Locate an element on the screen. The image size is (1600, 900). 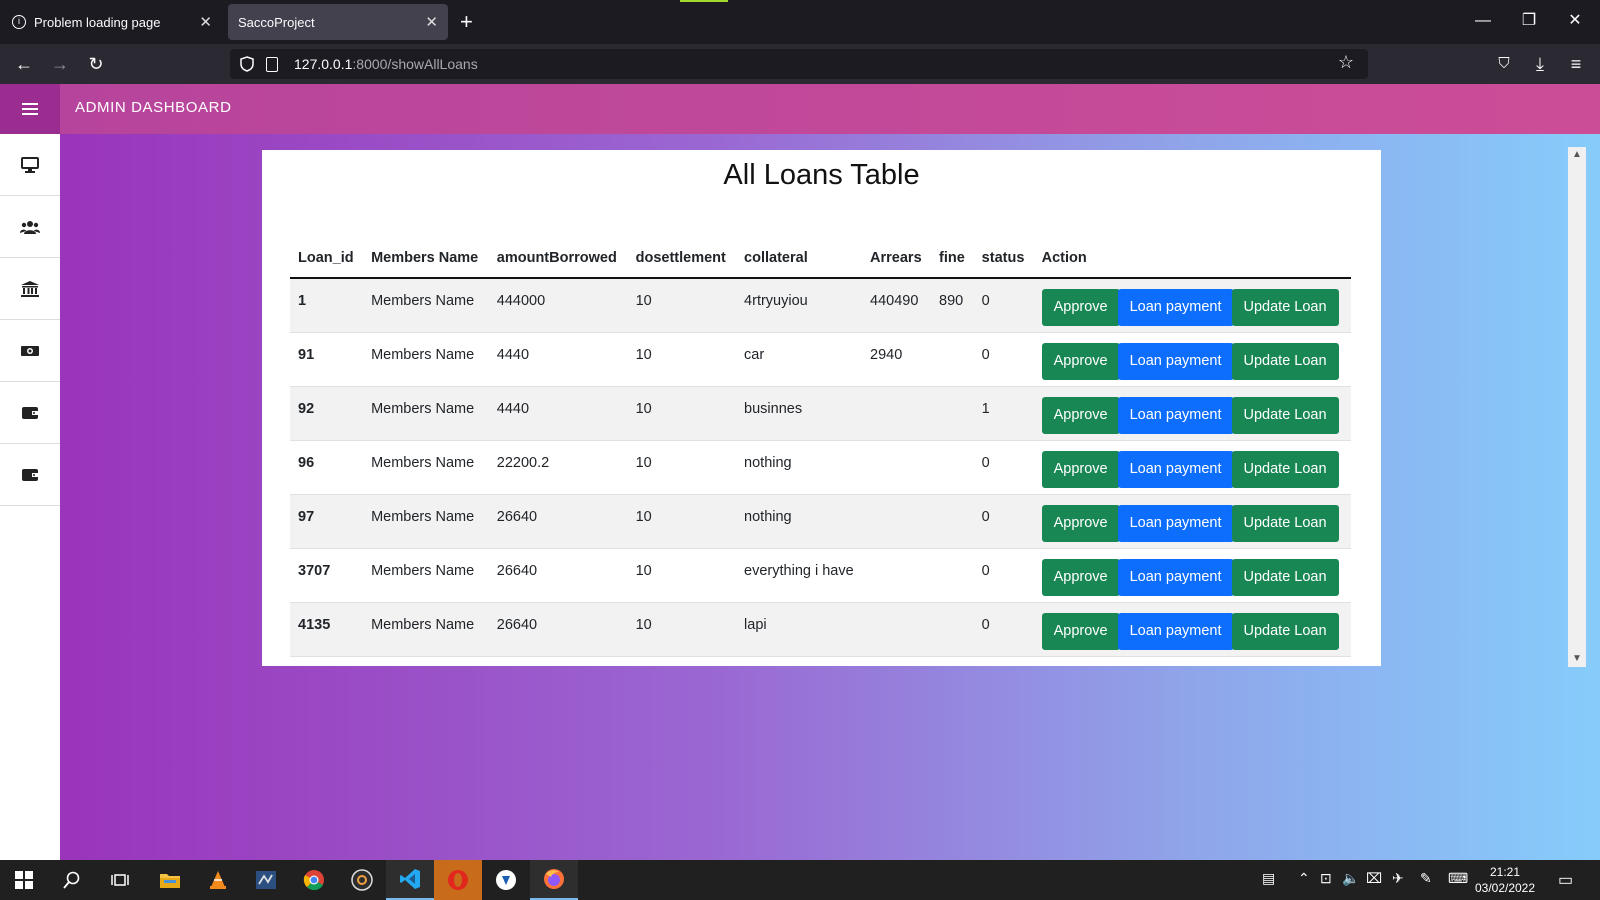
keyboard-icon: ⌨ is located at coordinates (1458, 878).